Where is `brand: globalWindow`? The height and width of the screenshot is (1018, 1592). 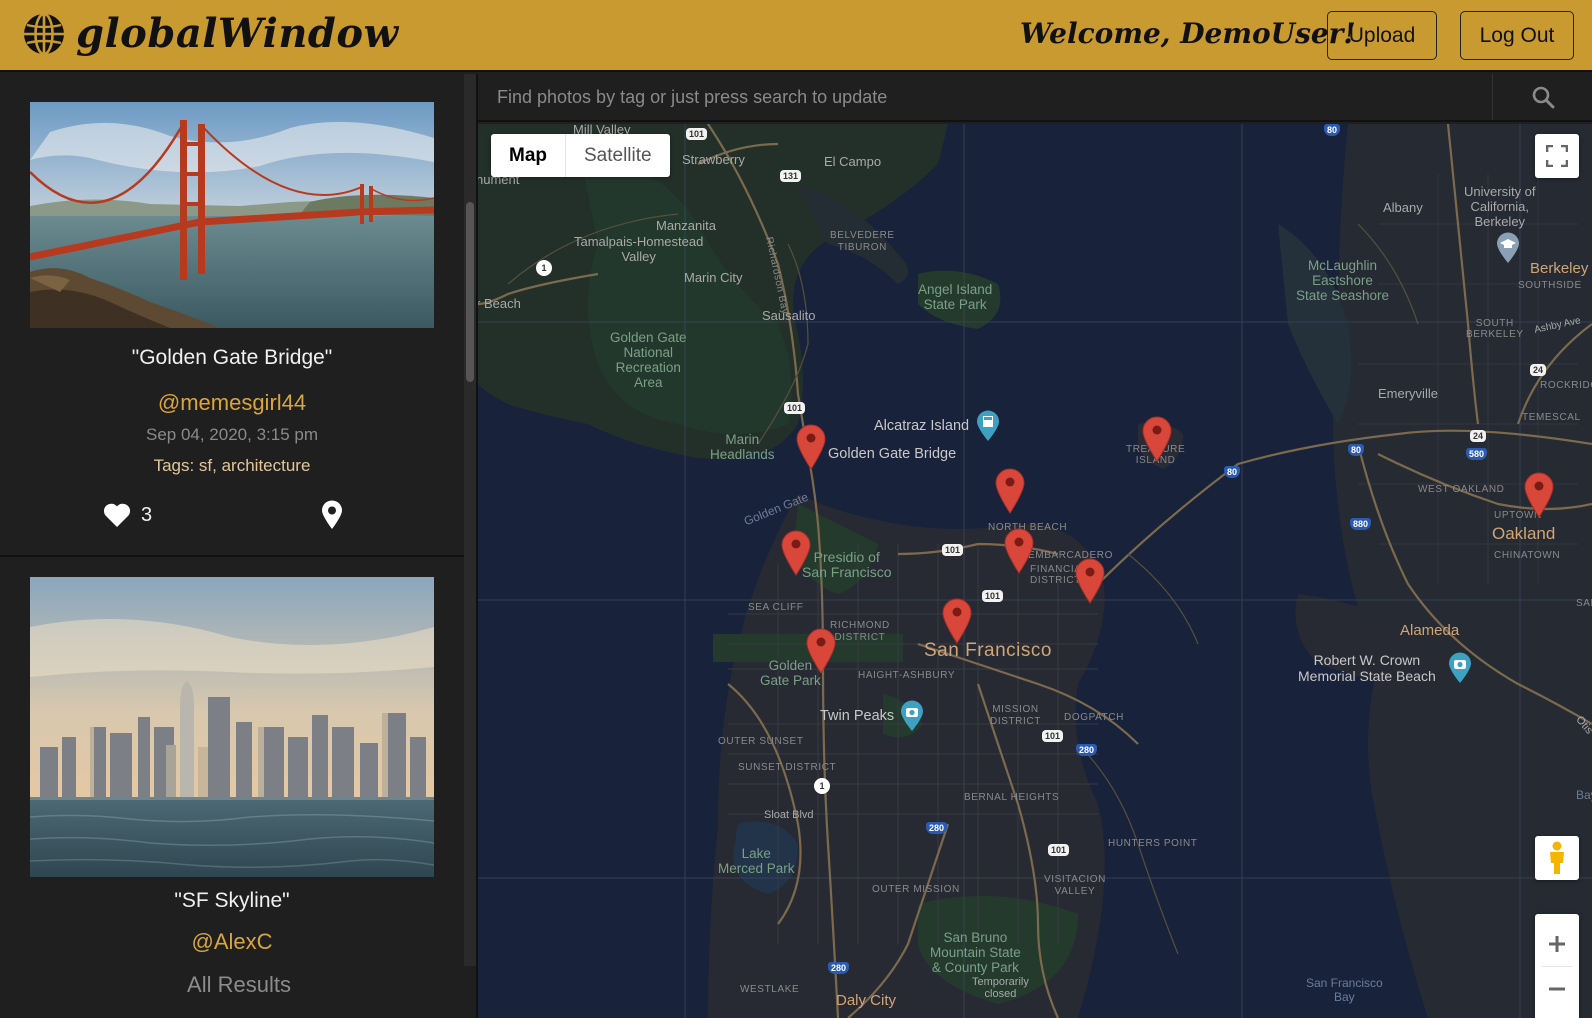
brand: globalWindow is located at coordinates (210, 33).